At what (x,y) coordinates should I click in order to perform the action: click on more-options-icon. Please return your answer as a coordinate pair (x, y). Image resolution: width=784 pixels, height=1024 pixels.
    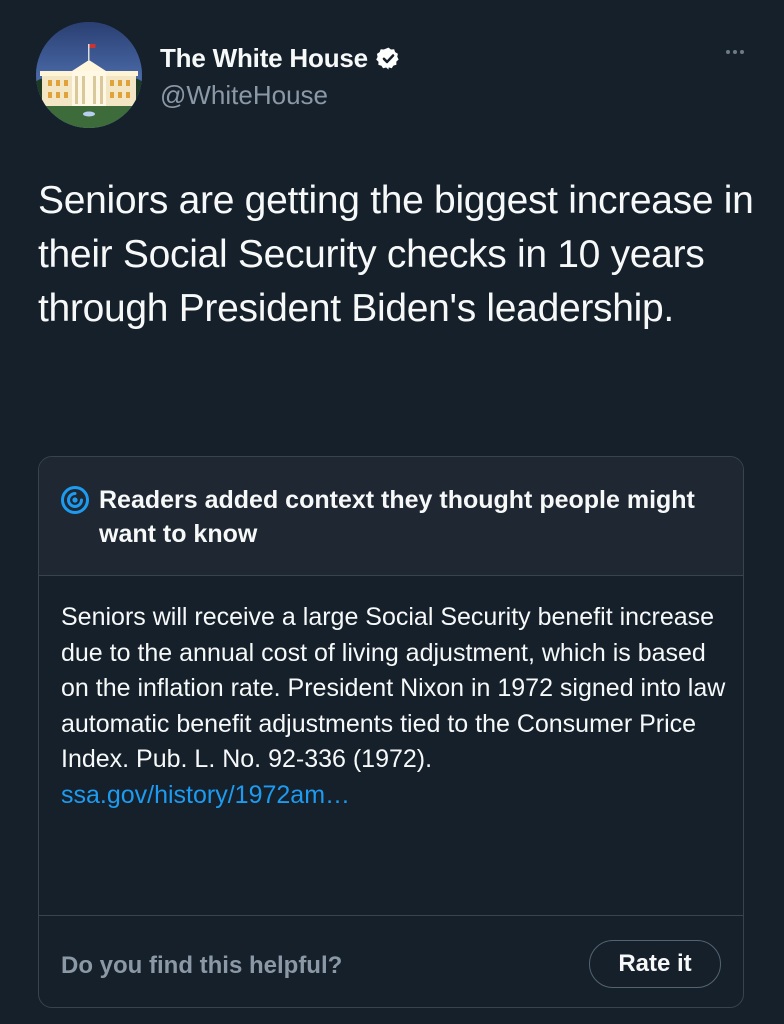
    Looking at the image, I should click on (735, 52).